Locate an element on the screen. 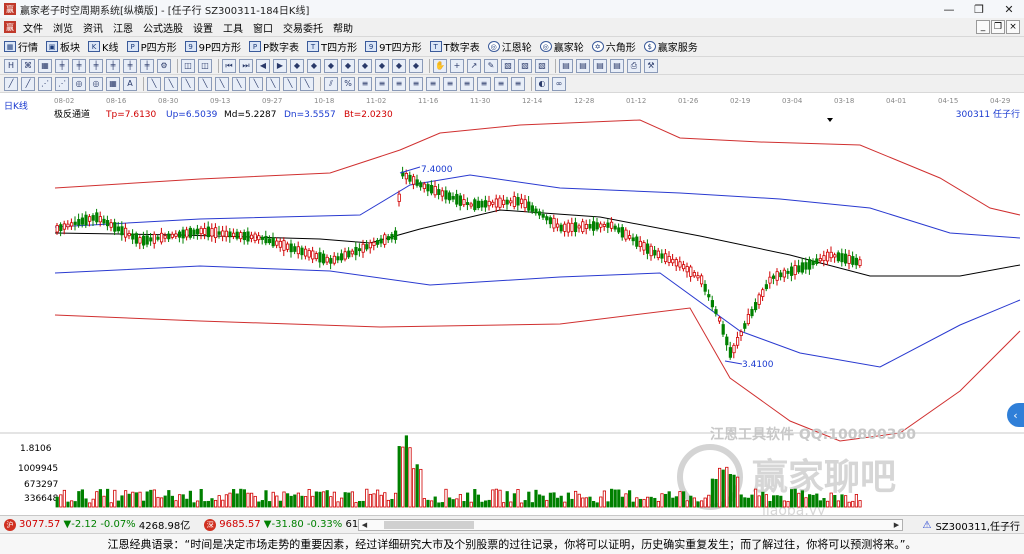 The width and height of the screenshot is (1024, 554). menu-browse: 浏览 is located at coordinates (63, 27).